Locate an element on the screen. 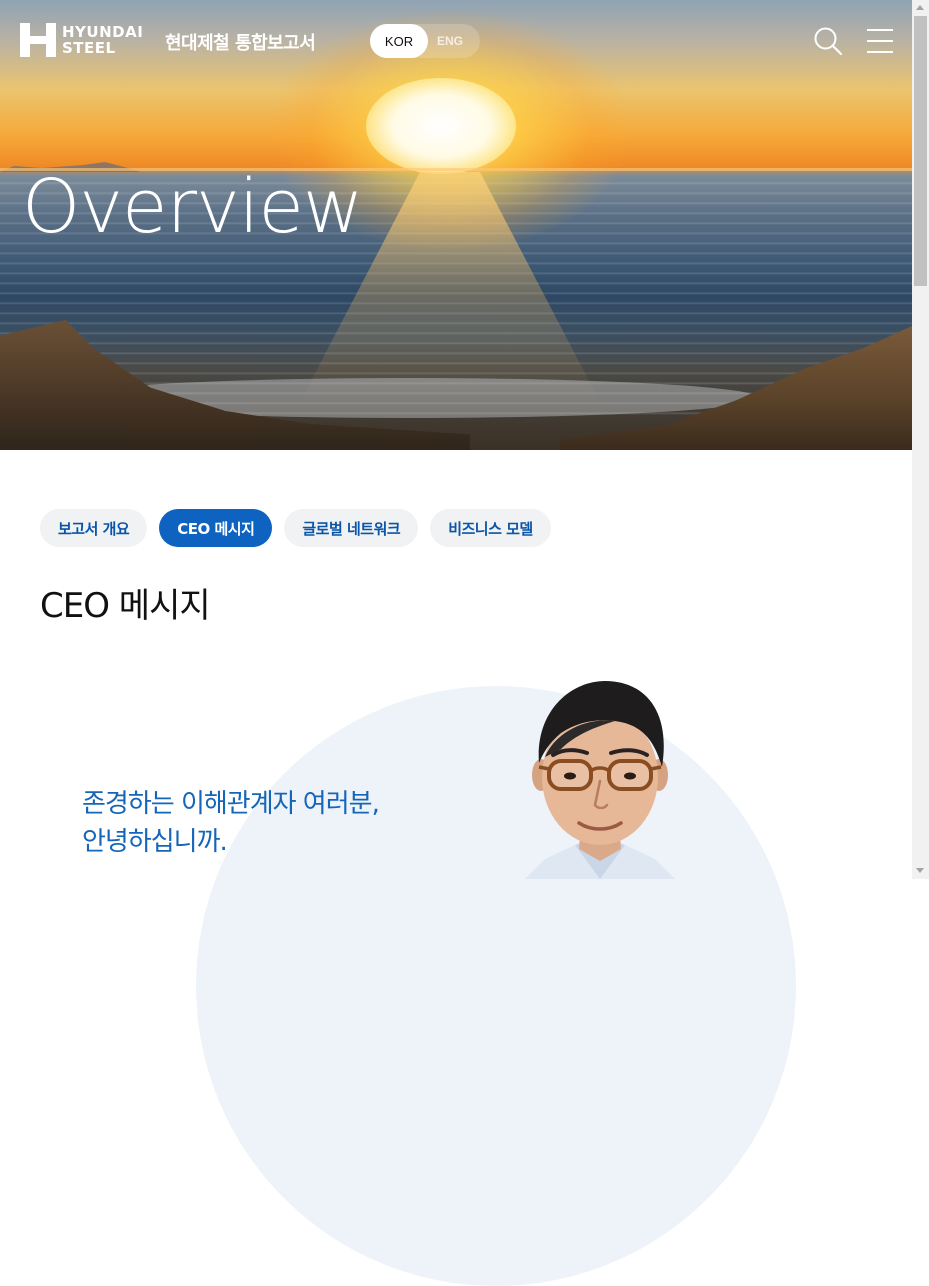 The height and width of the screenshot is (1286, 929). hamburger-menu-icon is located at coordinates (880, 41).